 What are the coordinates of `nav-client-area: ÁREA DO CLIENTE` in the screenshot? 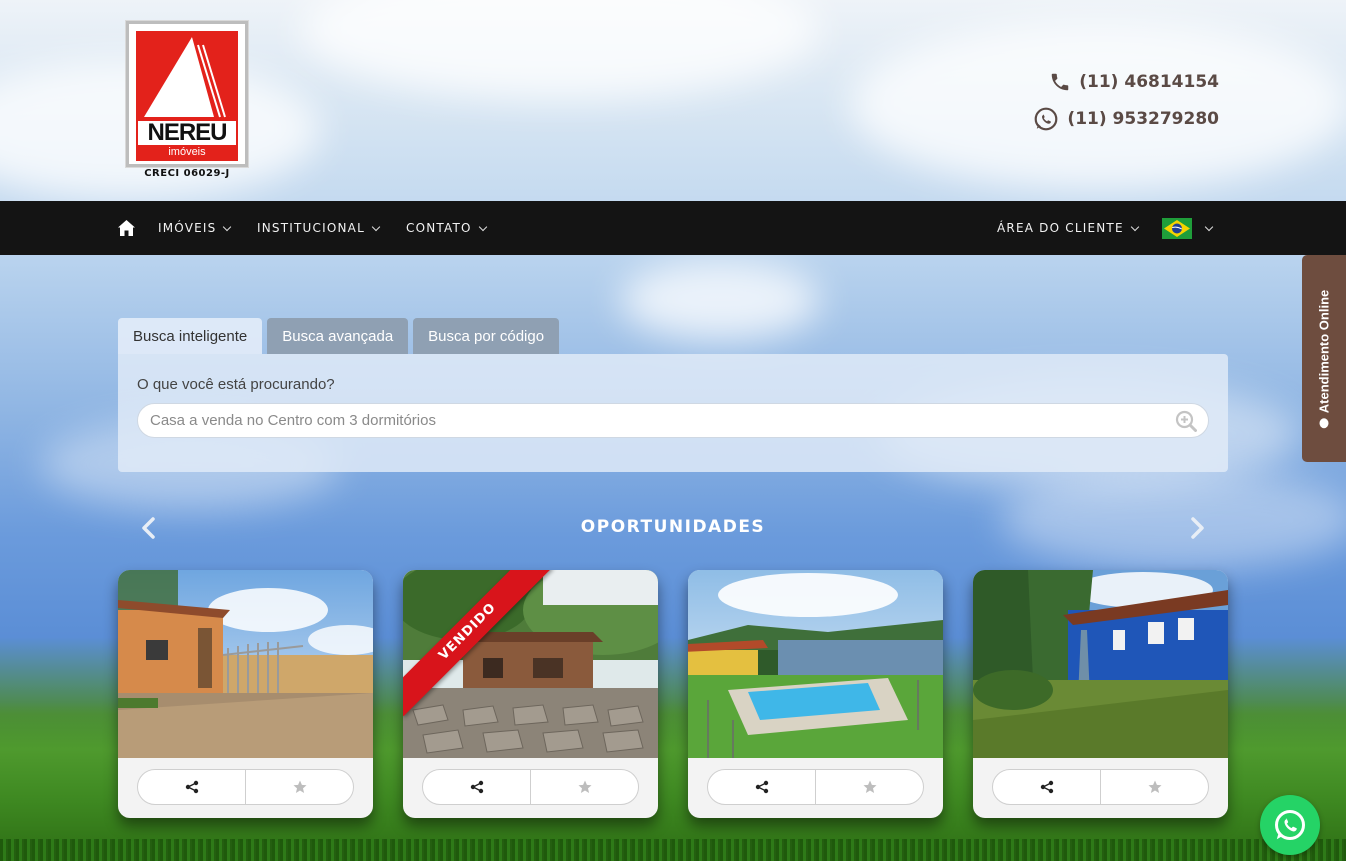 It's located at (1068, 228).